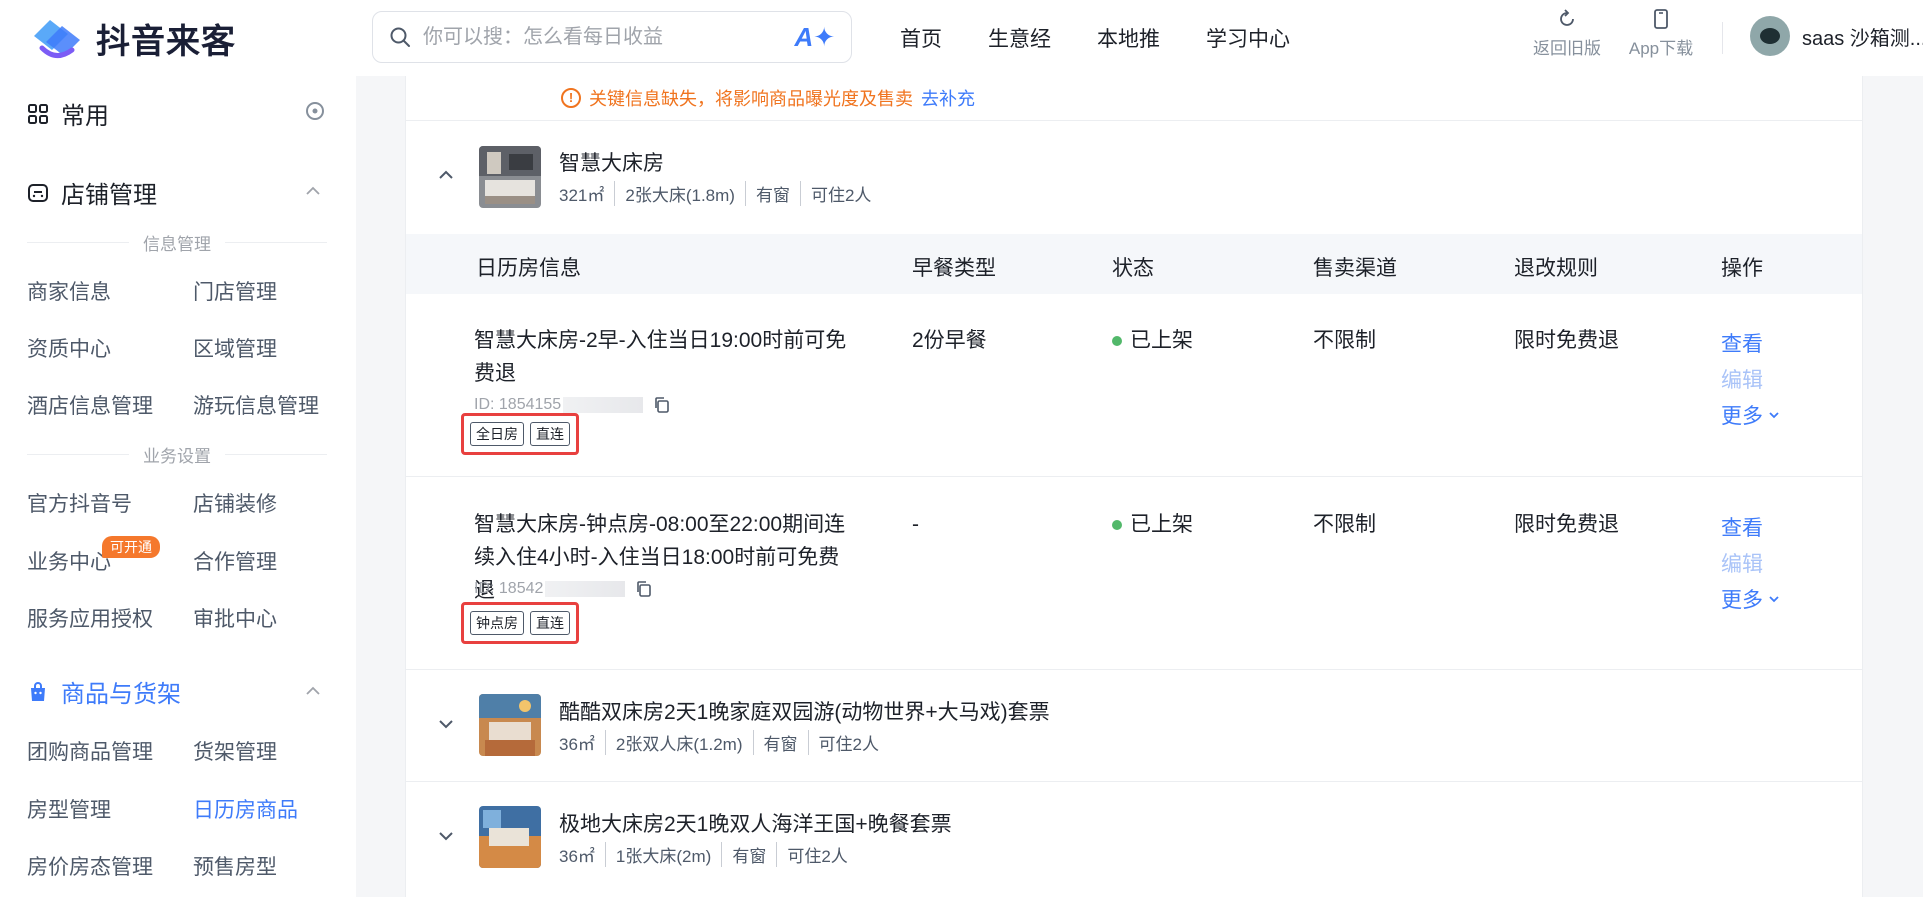  Describe the element at coordinates (611, 163) in the screenshot. I see `room-title: 智慧大床房` at that location.